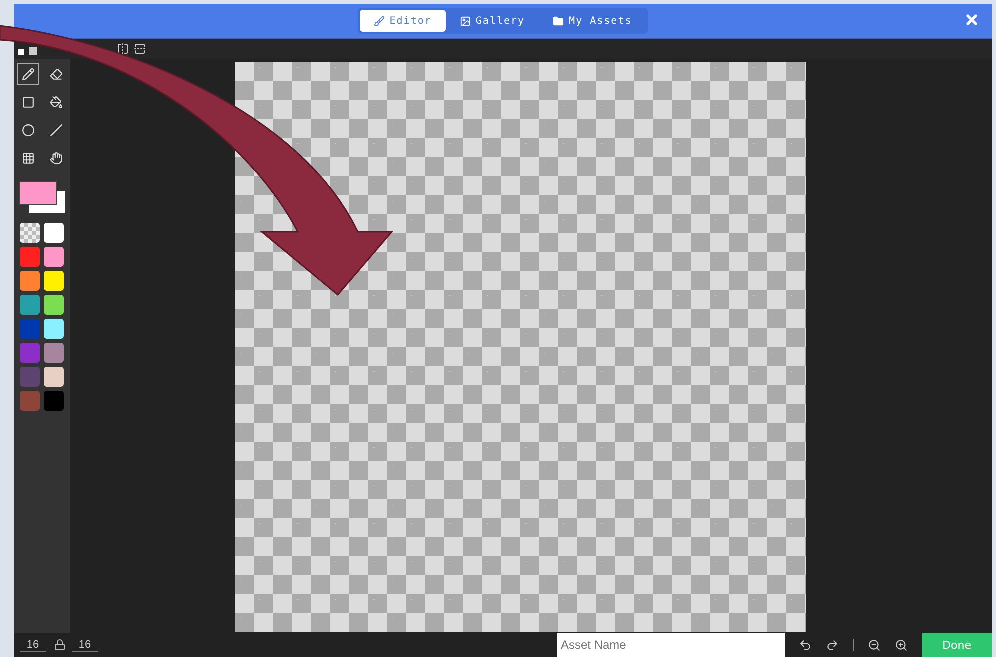 This screenshot has width=996, height=657. What do you see at coordinates (28, 158) in the screenshot?
I see `marquee-icon` at bounding box center [28, 158].